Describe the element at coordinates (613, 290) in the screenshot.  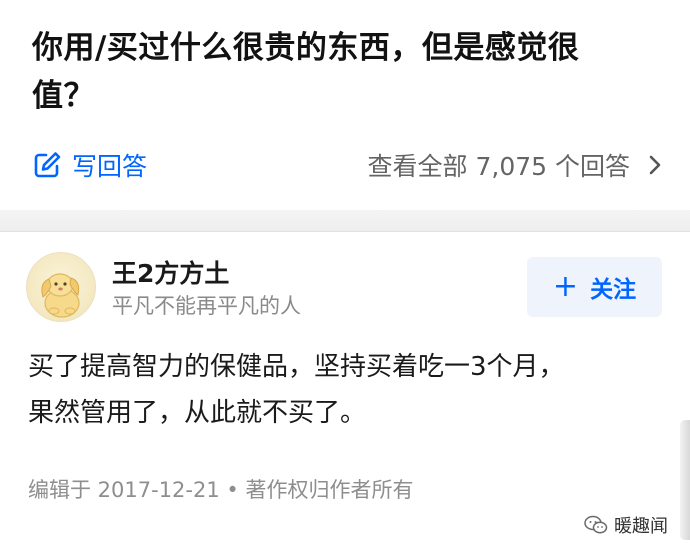
I see `follow-label: 关注` at that location.